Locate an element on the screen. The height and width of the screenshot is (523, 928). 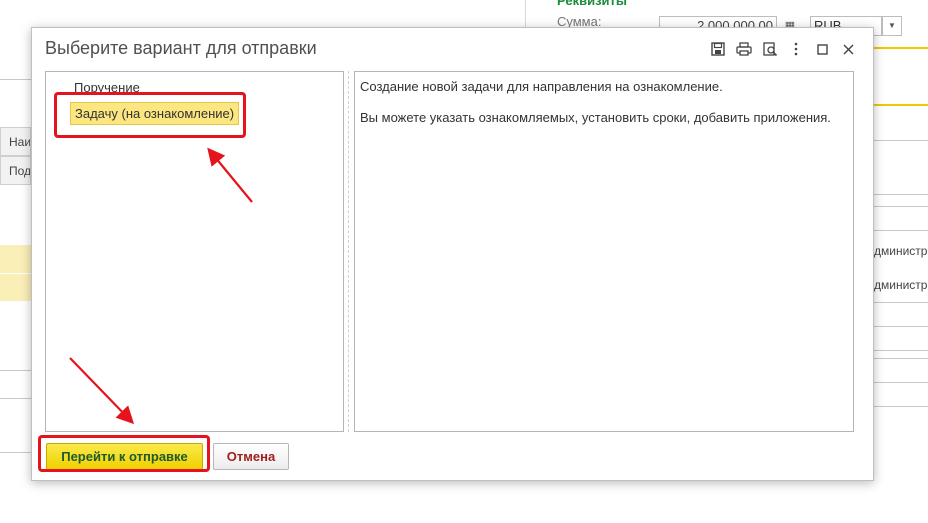
maximize-icon is located at coordinates (822, 49).